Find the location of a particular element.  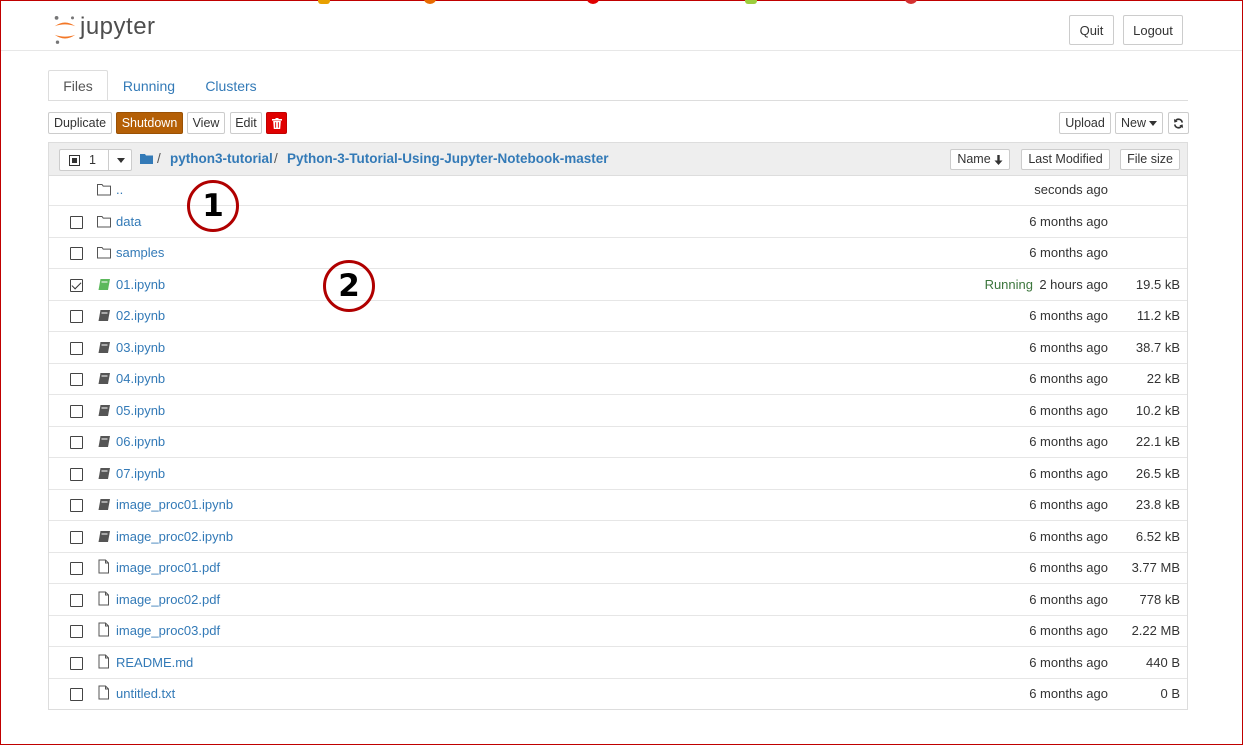

file-size: 6.52 kB is located at coordinates (1157, 536).